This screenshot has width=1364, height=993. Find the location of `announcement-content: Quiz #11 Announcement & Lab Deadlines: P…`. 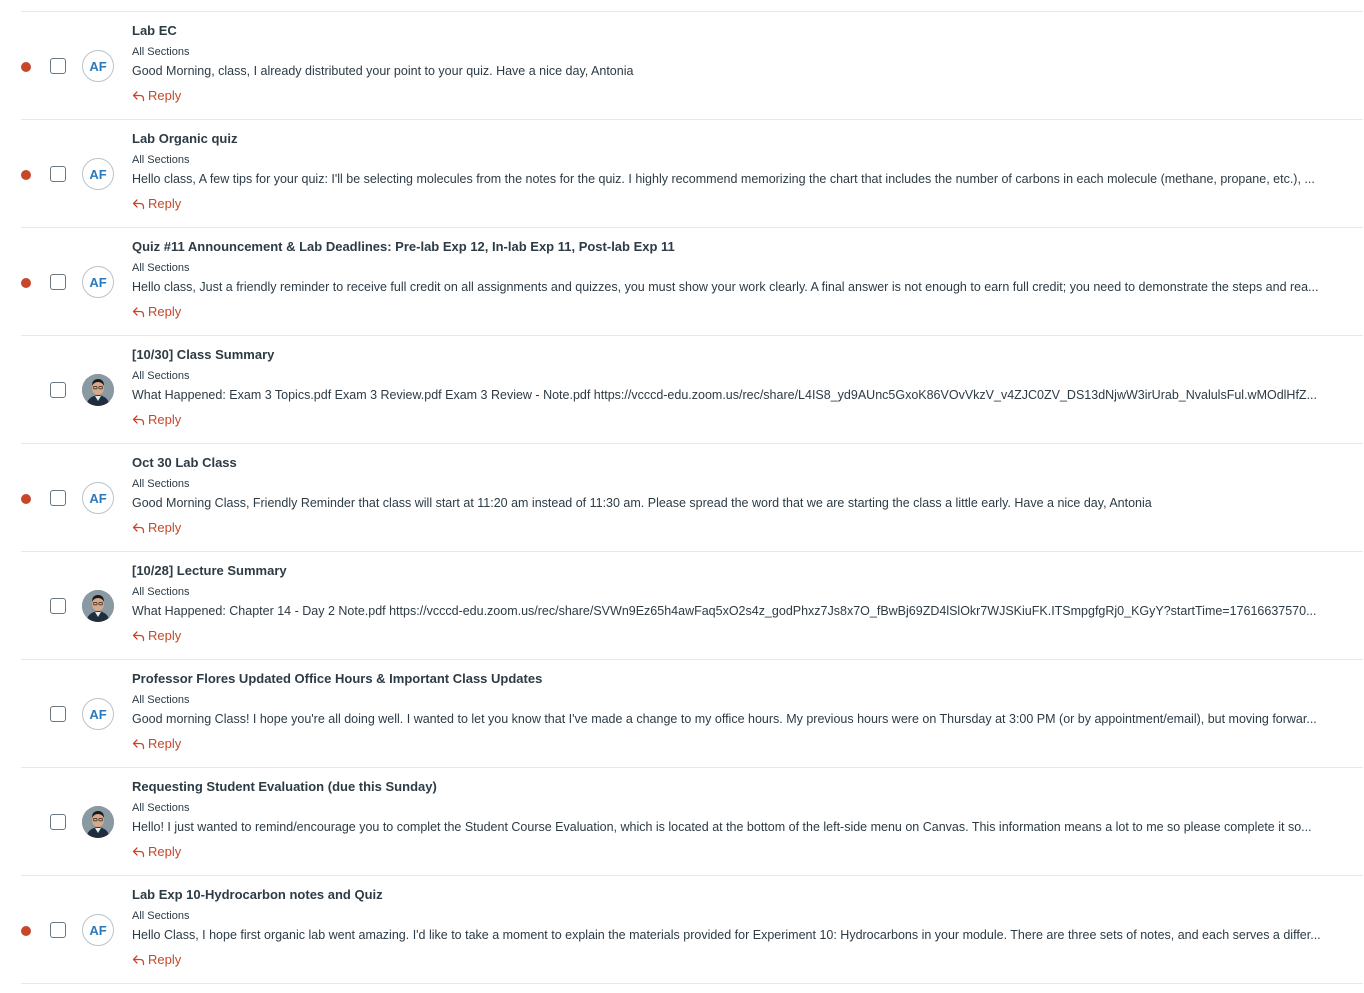

announcement-content: Quiz #11 Announcement & Lab Deadlines: P… is located at coordinates (732, 281).